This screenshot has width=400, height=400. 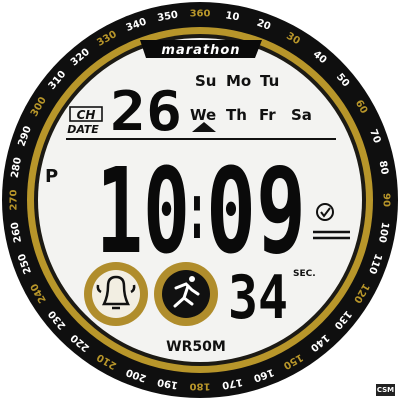 What do you see at coordinates (86, 115) in the screenshot?
I see `date-ch-label: CH` at bounding box center [86, 115].